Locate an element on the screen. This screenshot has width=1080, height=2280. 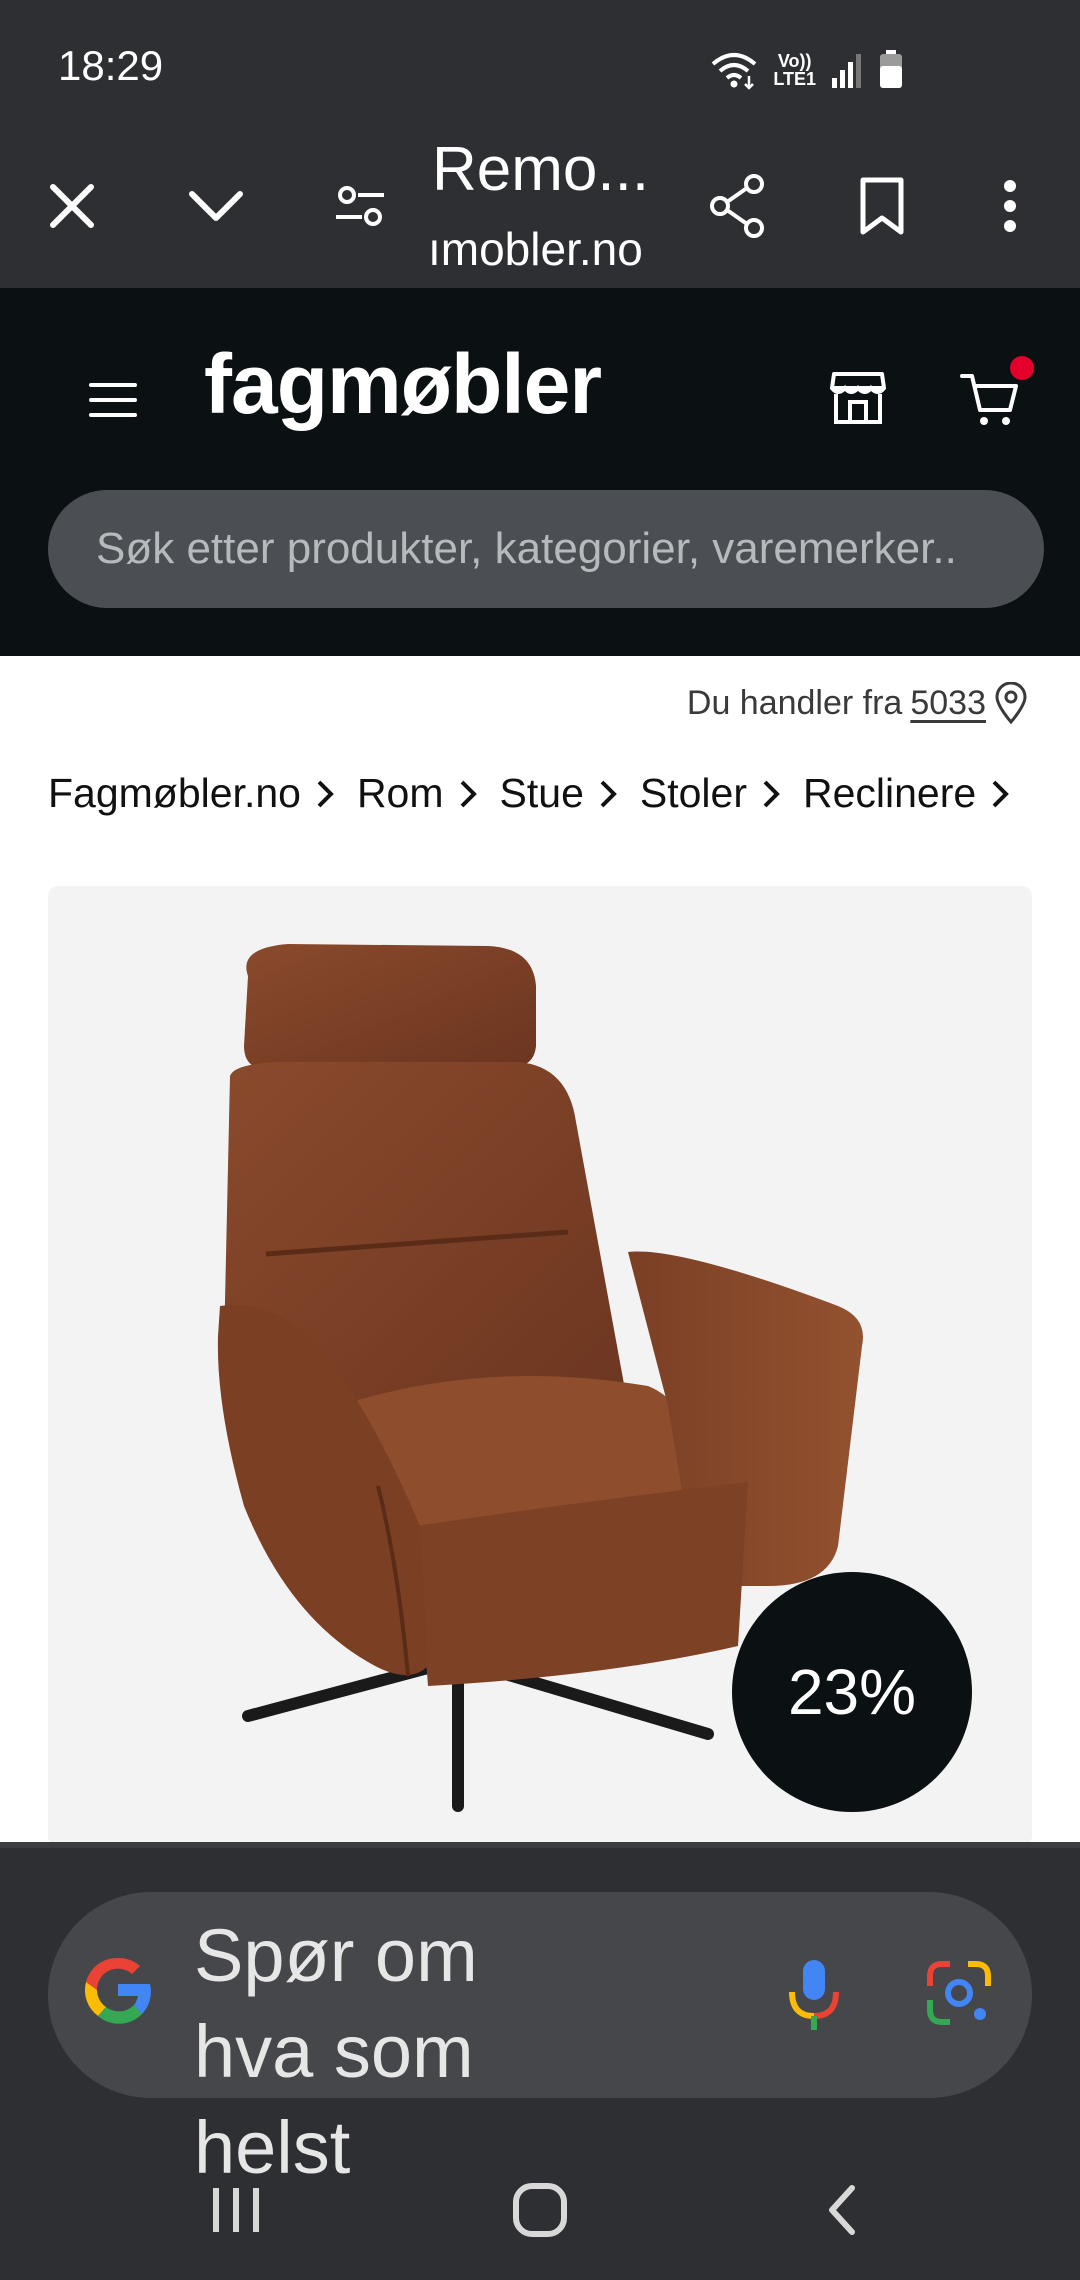
navigation-bar is located at coordinates (540, 2205).